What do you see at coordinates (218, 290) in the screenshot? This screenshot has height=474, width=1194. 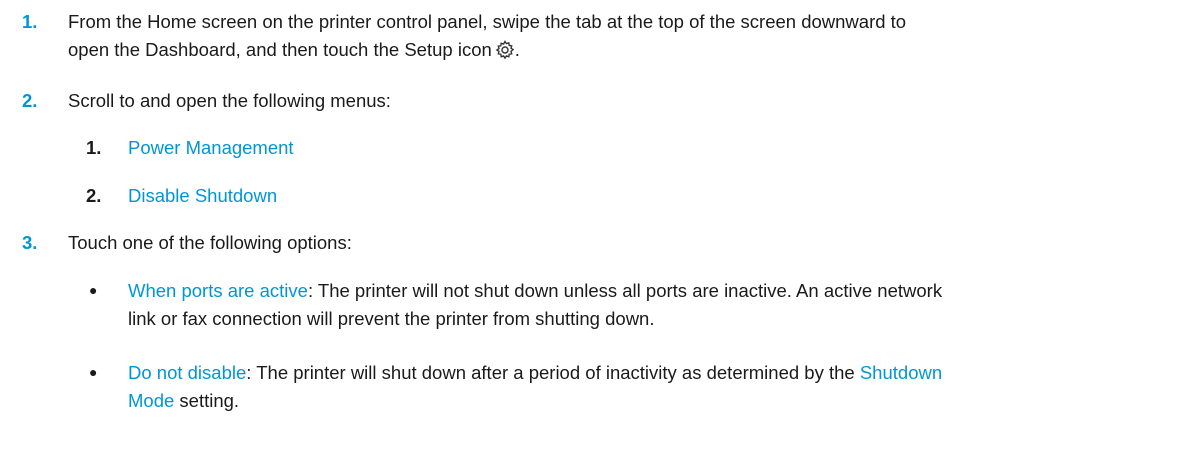 I see `option-term-when-ports-active: When ports are active` at bounding box center [218, 290].